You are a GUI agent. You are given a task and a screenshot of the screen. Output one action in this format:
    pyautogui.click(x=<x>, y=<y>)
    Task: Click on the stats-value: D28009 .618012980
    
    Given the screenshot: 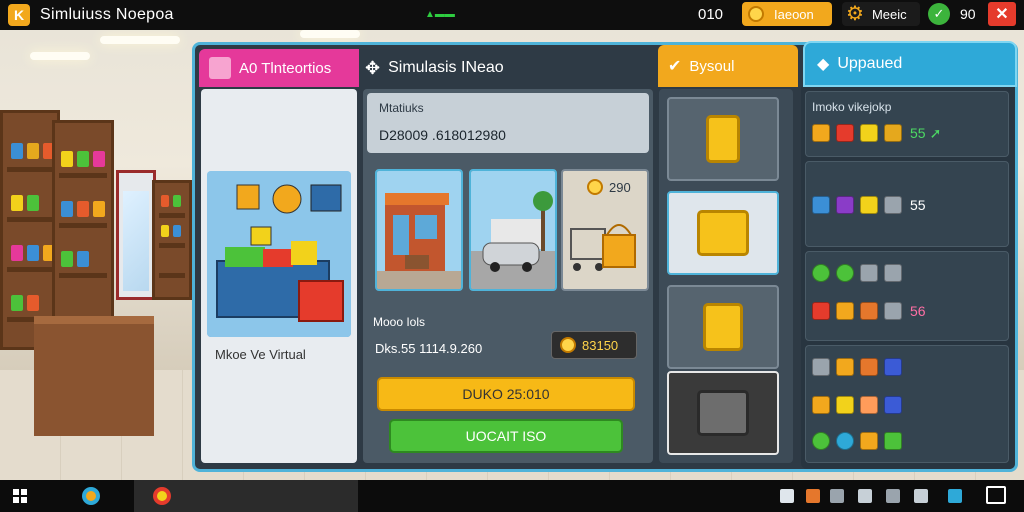 What is the action you would take?
    pyautogui.click(x=442, y=135)
    